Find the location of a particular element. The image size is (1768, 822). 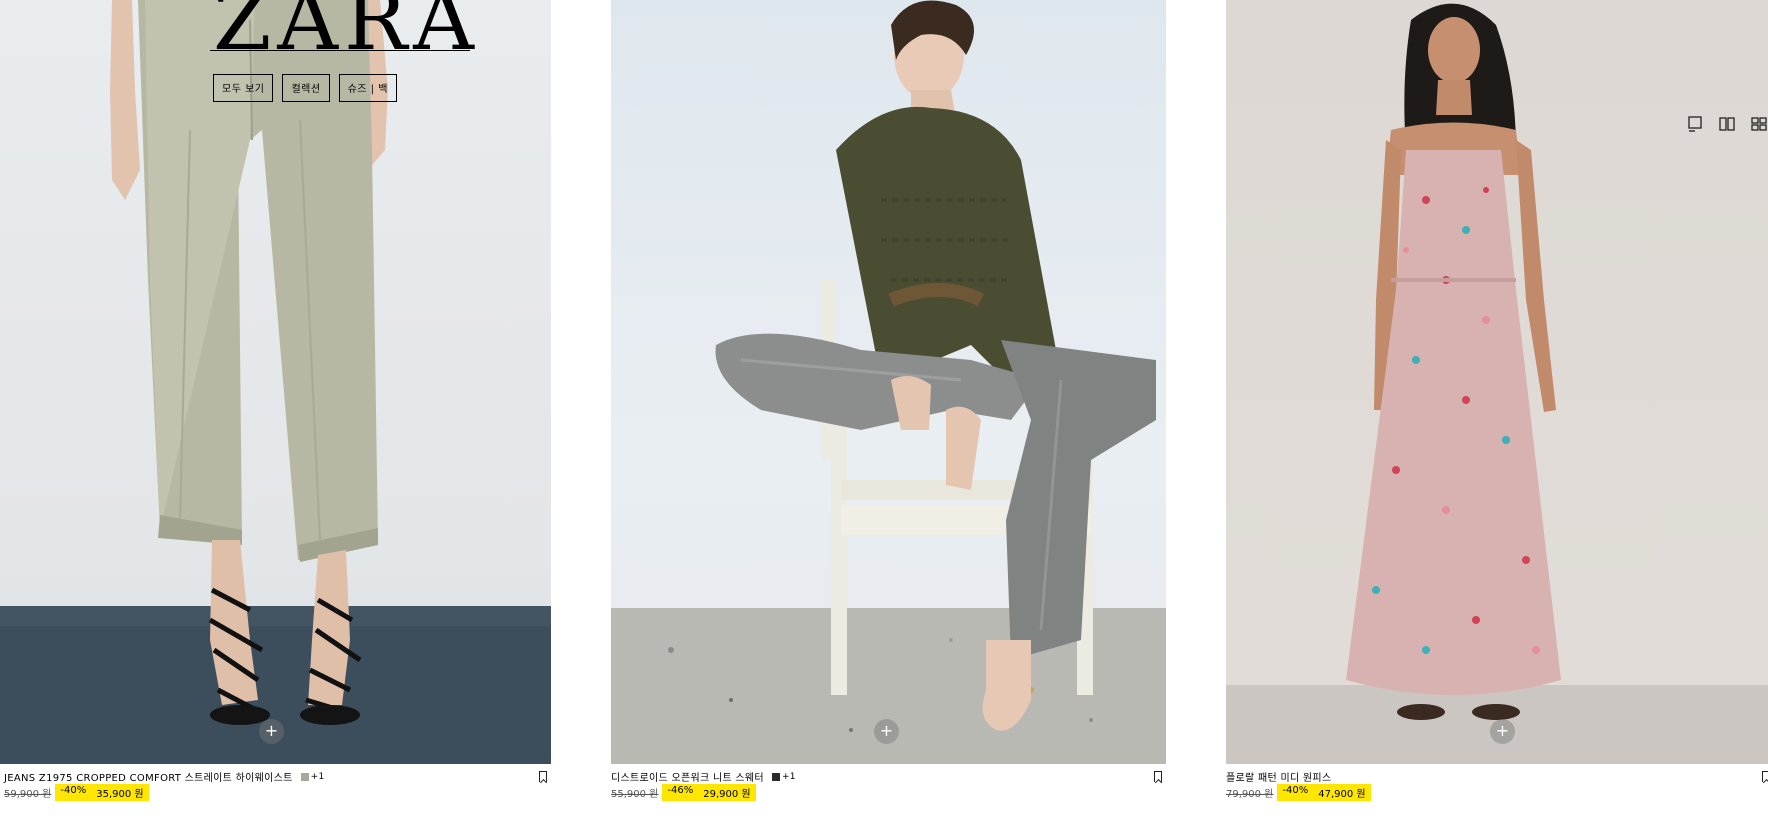

discount-percent: -46% is located at coordinates (680, 790).